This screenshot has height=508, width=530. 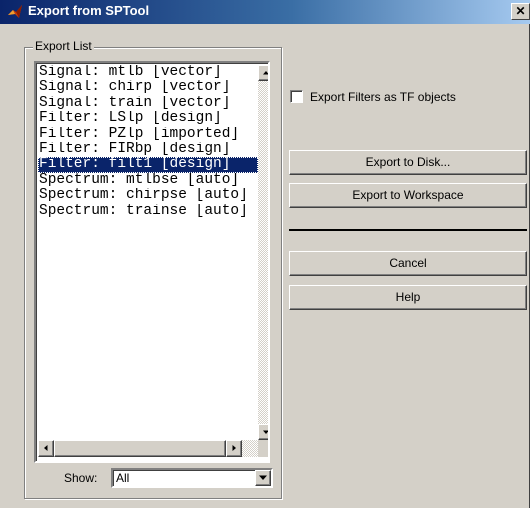 I want to click on window-title: Export from SPTool, so click(x=89, y=10).